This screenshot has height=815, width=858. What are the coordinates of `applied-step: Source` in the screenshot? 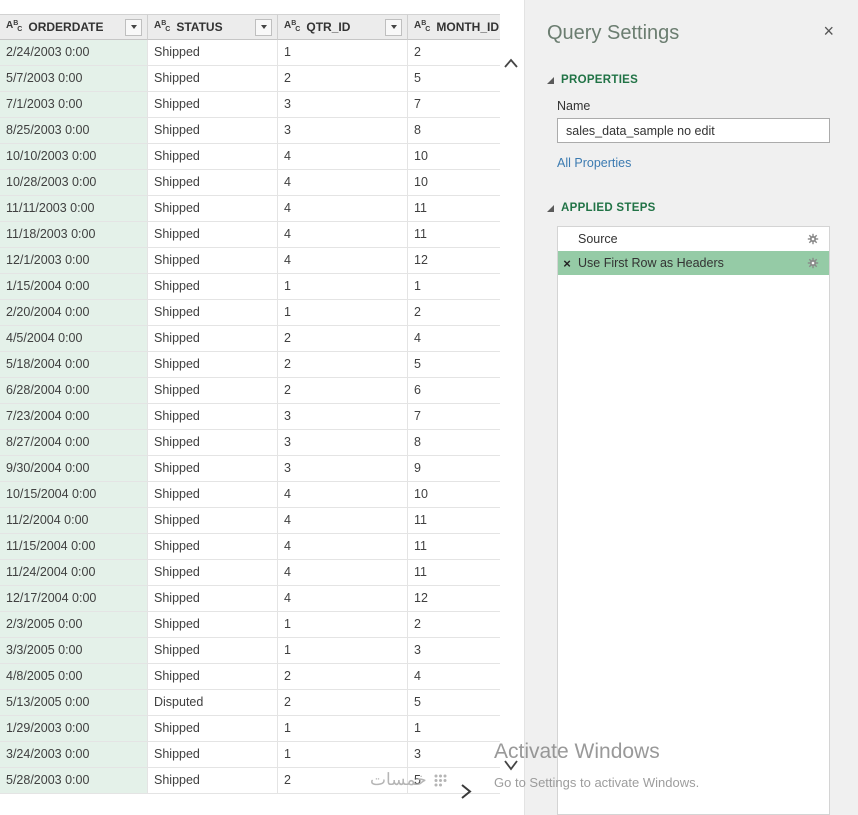 It's located at (693, 239).